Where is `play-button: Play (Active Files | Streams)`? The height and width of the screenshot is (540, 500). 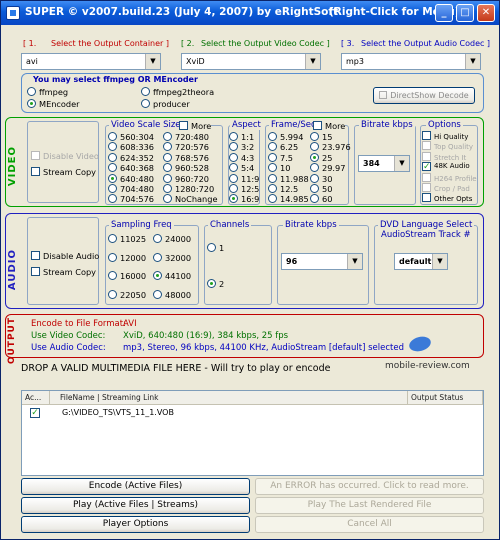 play-button: Play (Active Files | Streams) is located at coordinates (135, 505).